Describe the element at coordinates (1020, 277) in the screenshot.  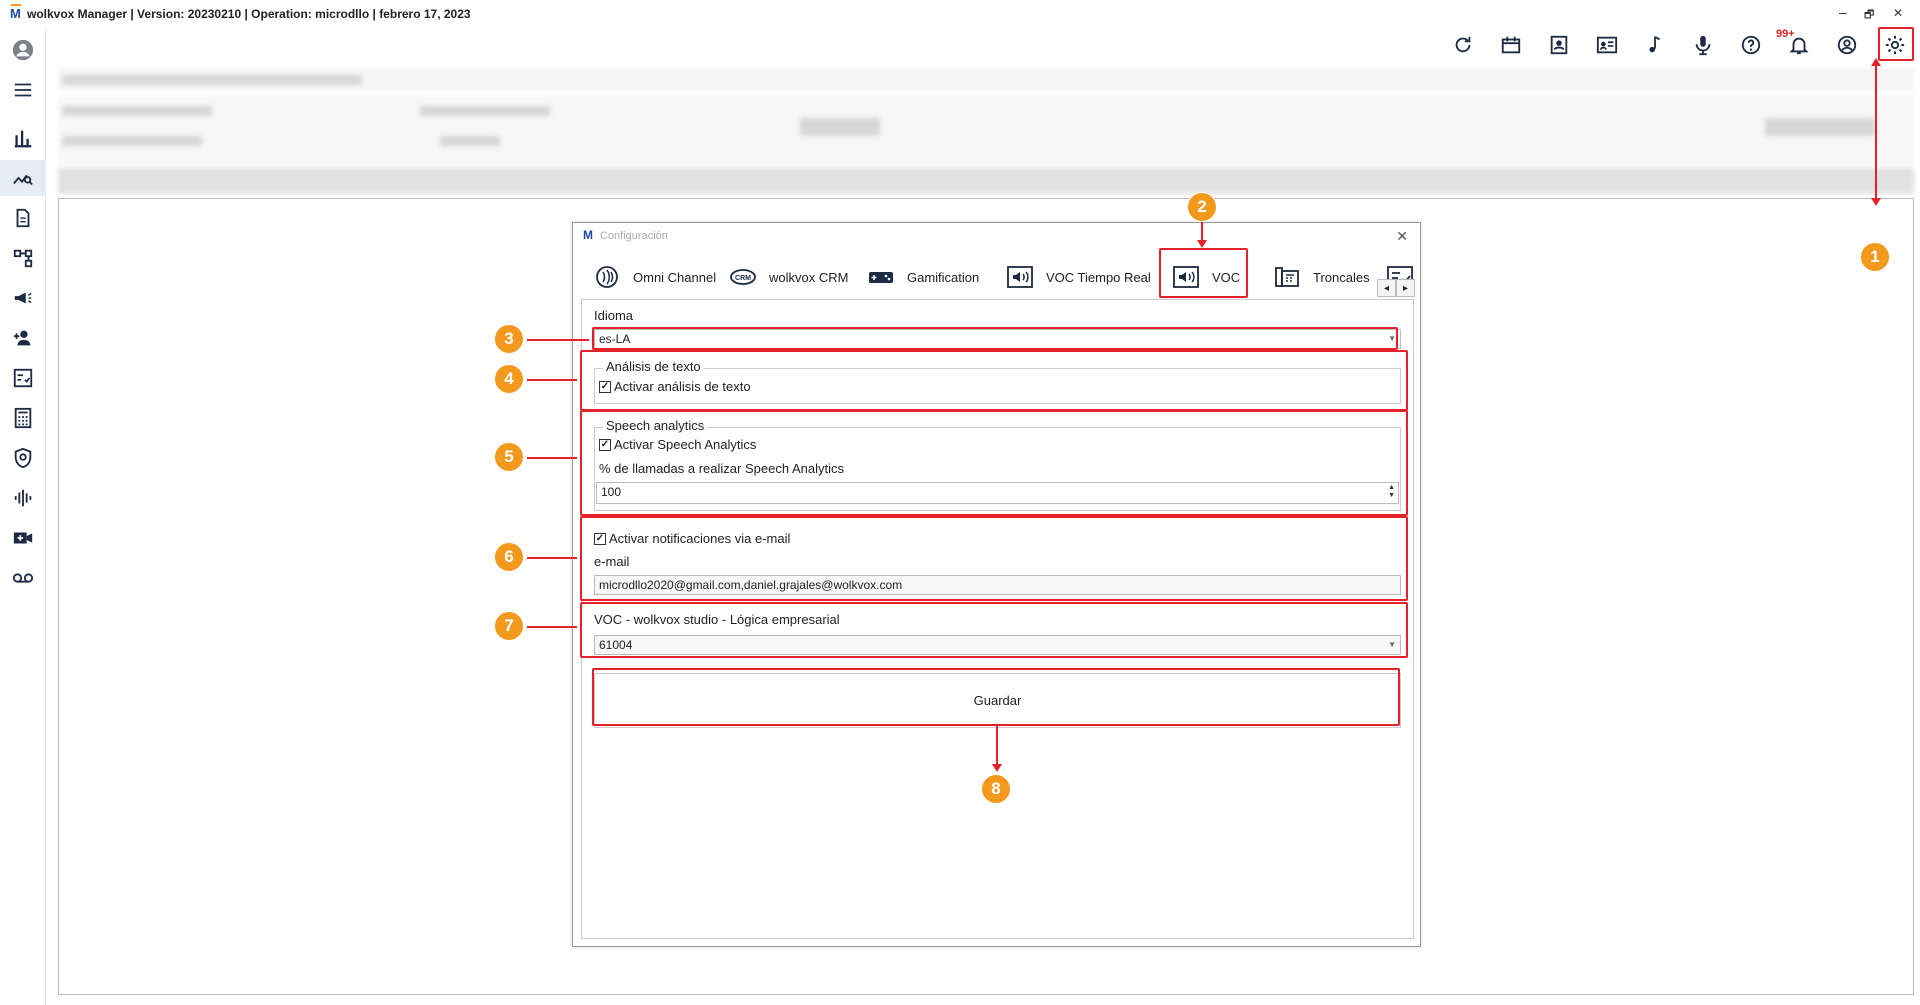
I see `speaker-realtime-icon` at that location.